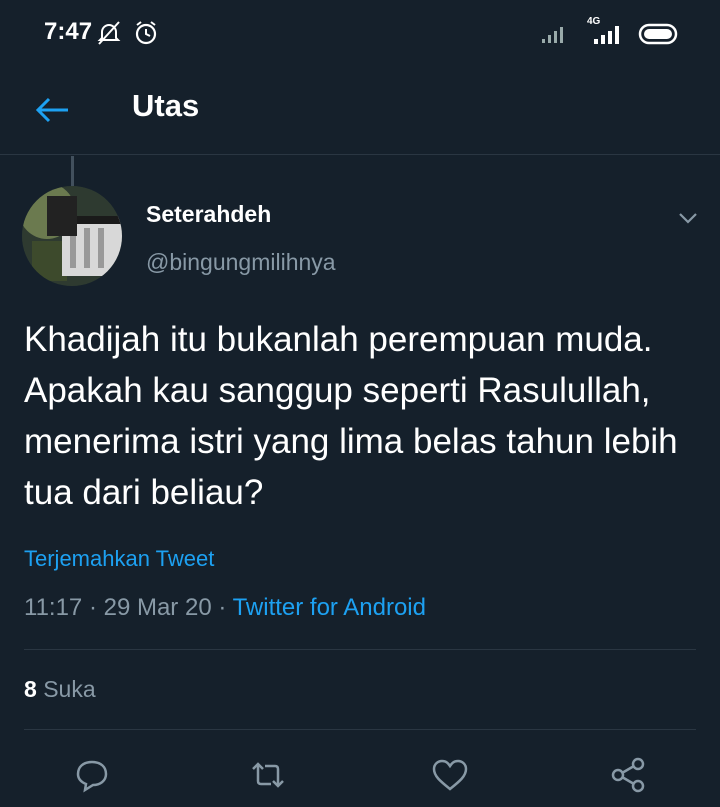 This screenshot has width=720, height=807. I want to click on tweet-meta: 11:17 · 29 Mar 20 · Twitter for Android, so click(225, 608).